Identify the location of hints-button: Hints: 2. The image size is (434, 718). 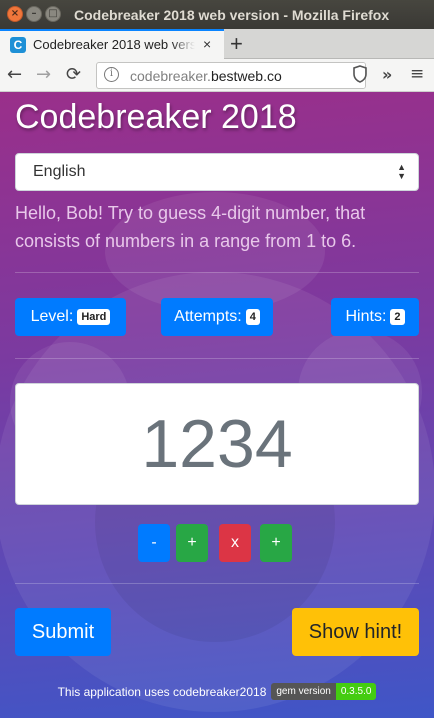
(375, 317).